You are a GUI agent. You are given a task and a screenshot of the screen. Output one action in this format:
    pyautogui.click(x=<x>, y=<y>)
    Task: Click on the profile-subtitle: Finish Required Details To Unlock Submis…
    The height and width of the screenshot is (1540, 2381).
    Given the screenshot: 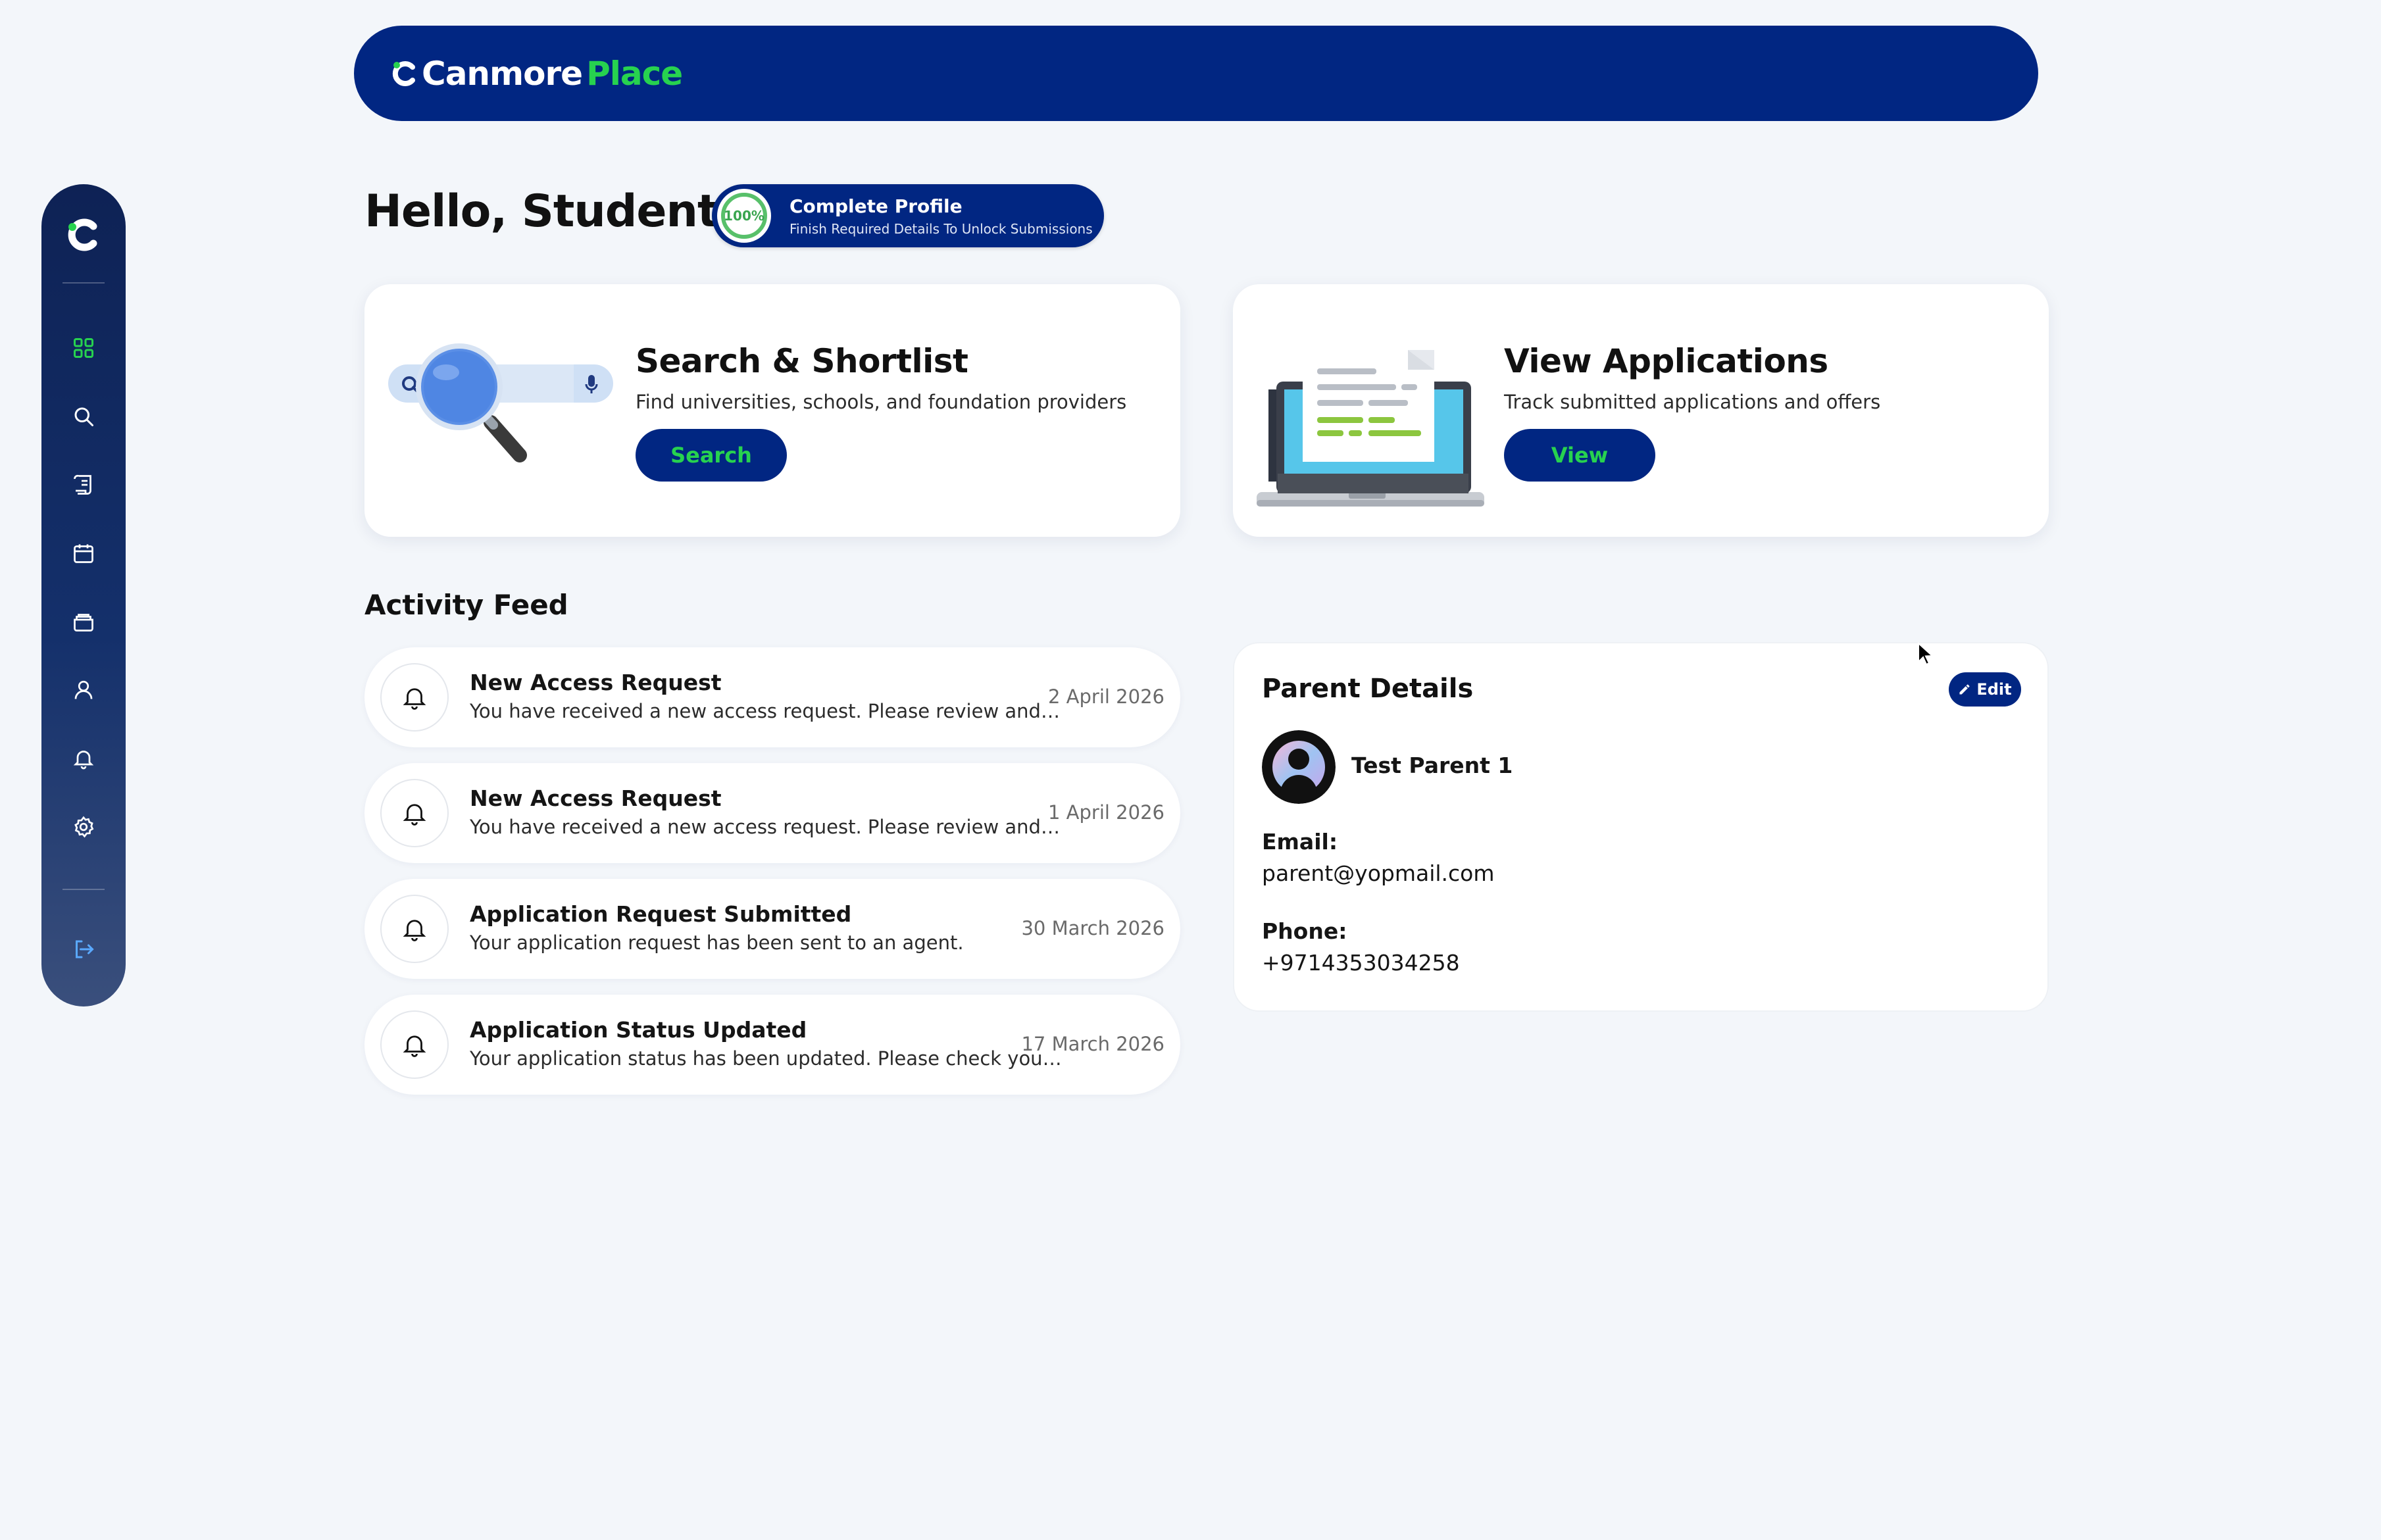 What is the action you would take?
    pyautogui.click(x=941, y=228)
    